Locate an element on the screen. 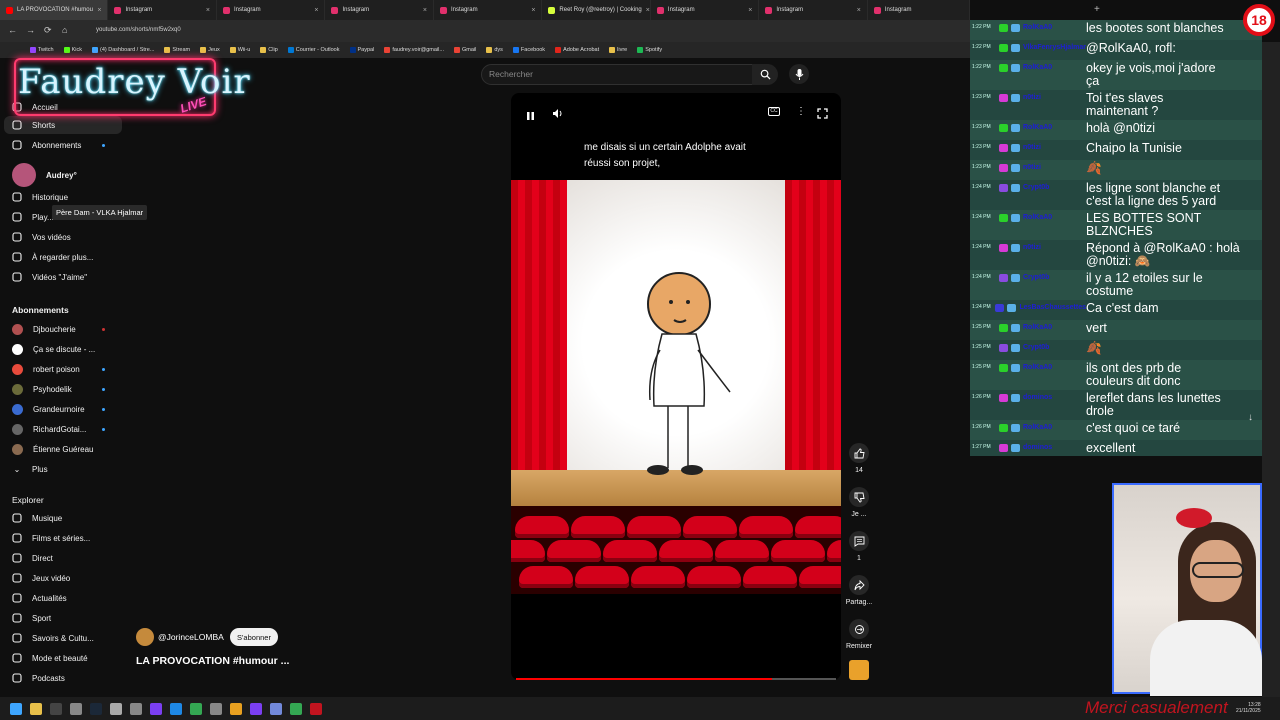 This screenshot has width=1280, height=720. sound-thumbnail is located at coordinates (859, 670).